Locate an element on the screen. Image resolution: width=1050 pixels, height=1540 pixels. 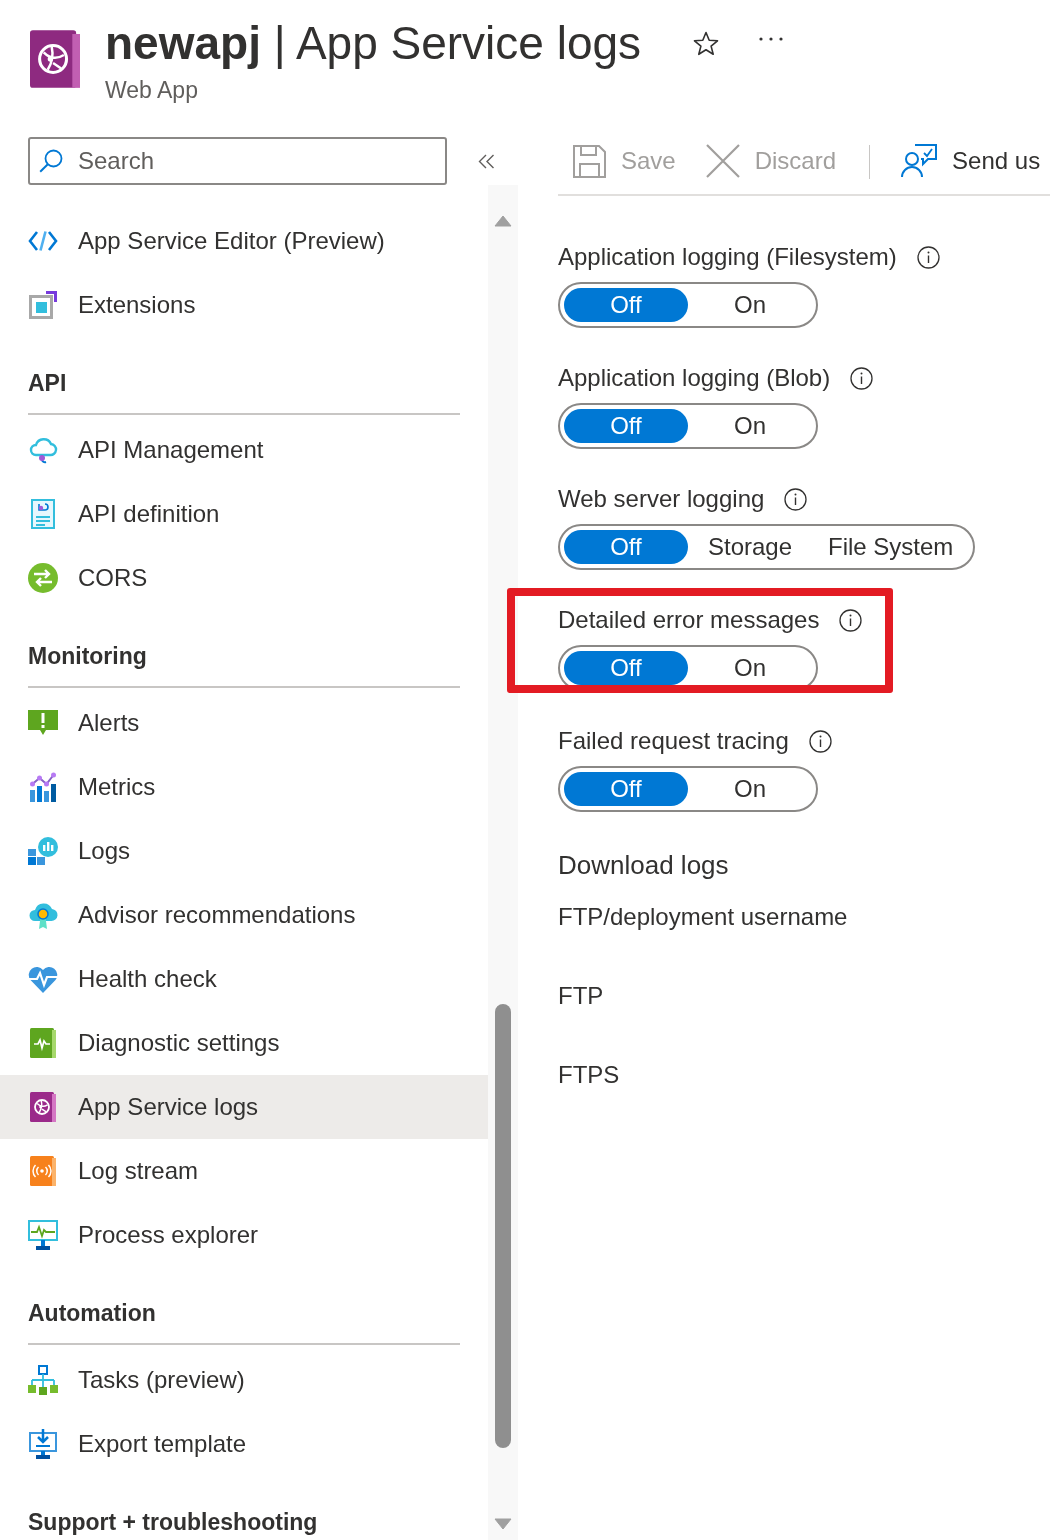
double-chevron-icon is located at coordinates (486, 161).